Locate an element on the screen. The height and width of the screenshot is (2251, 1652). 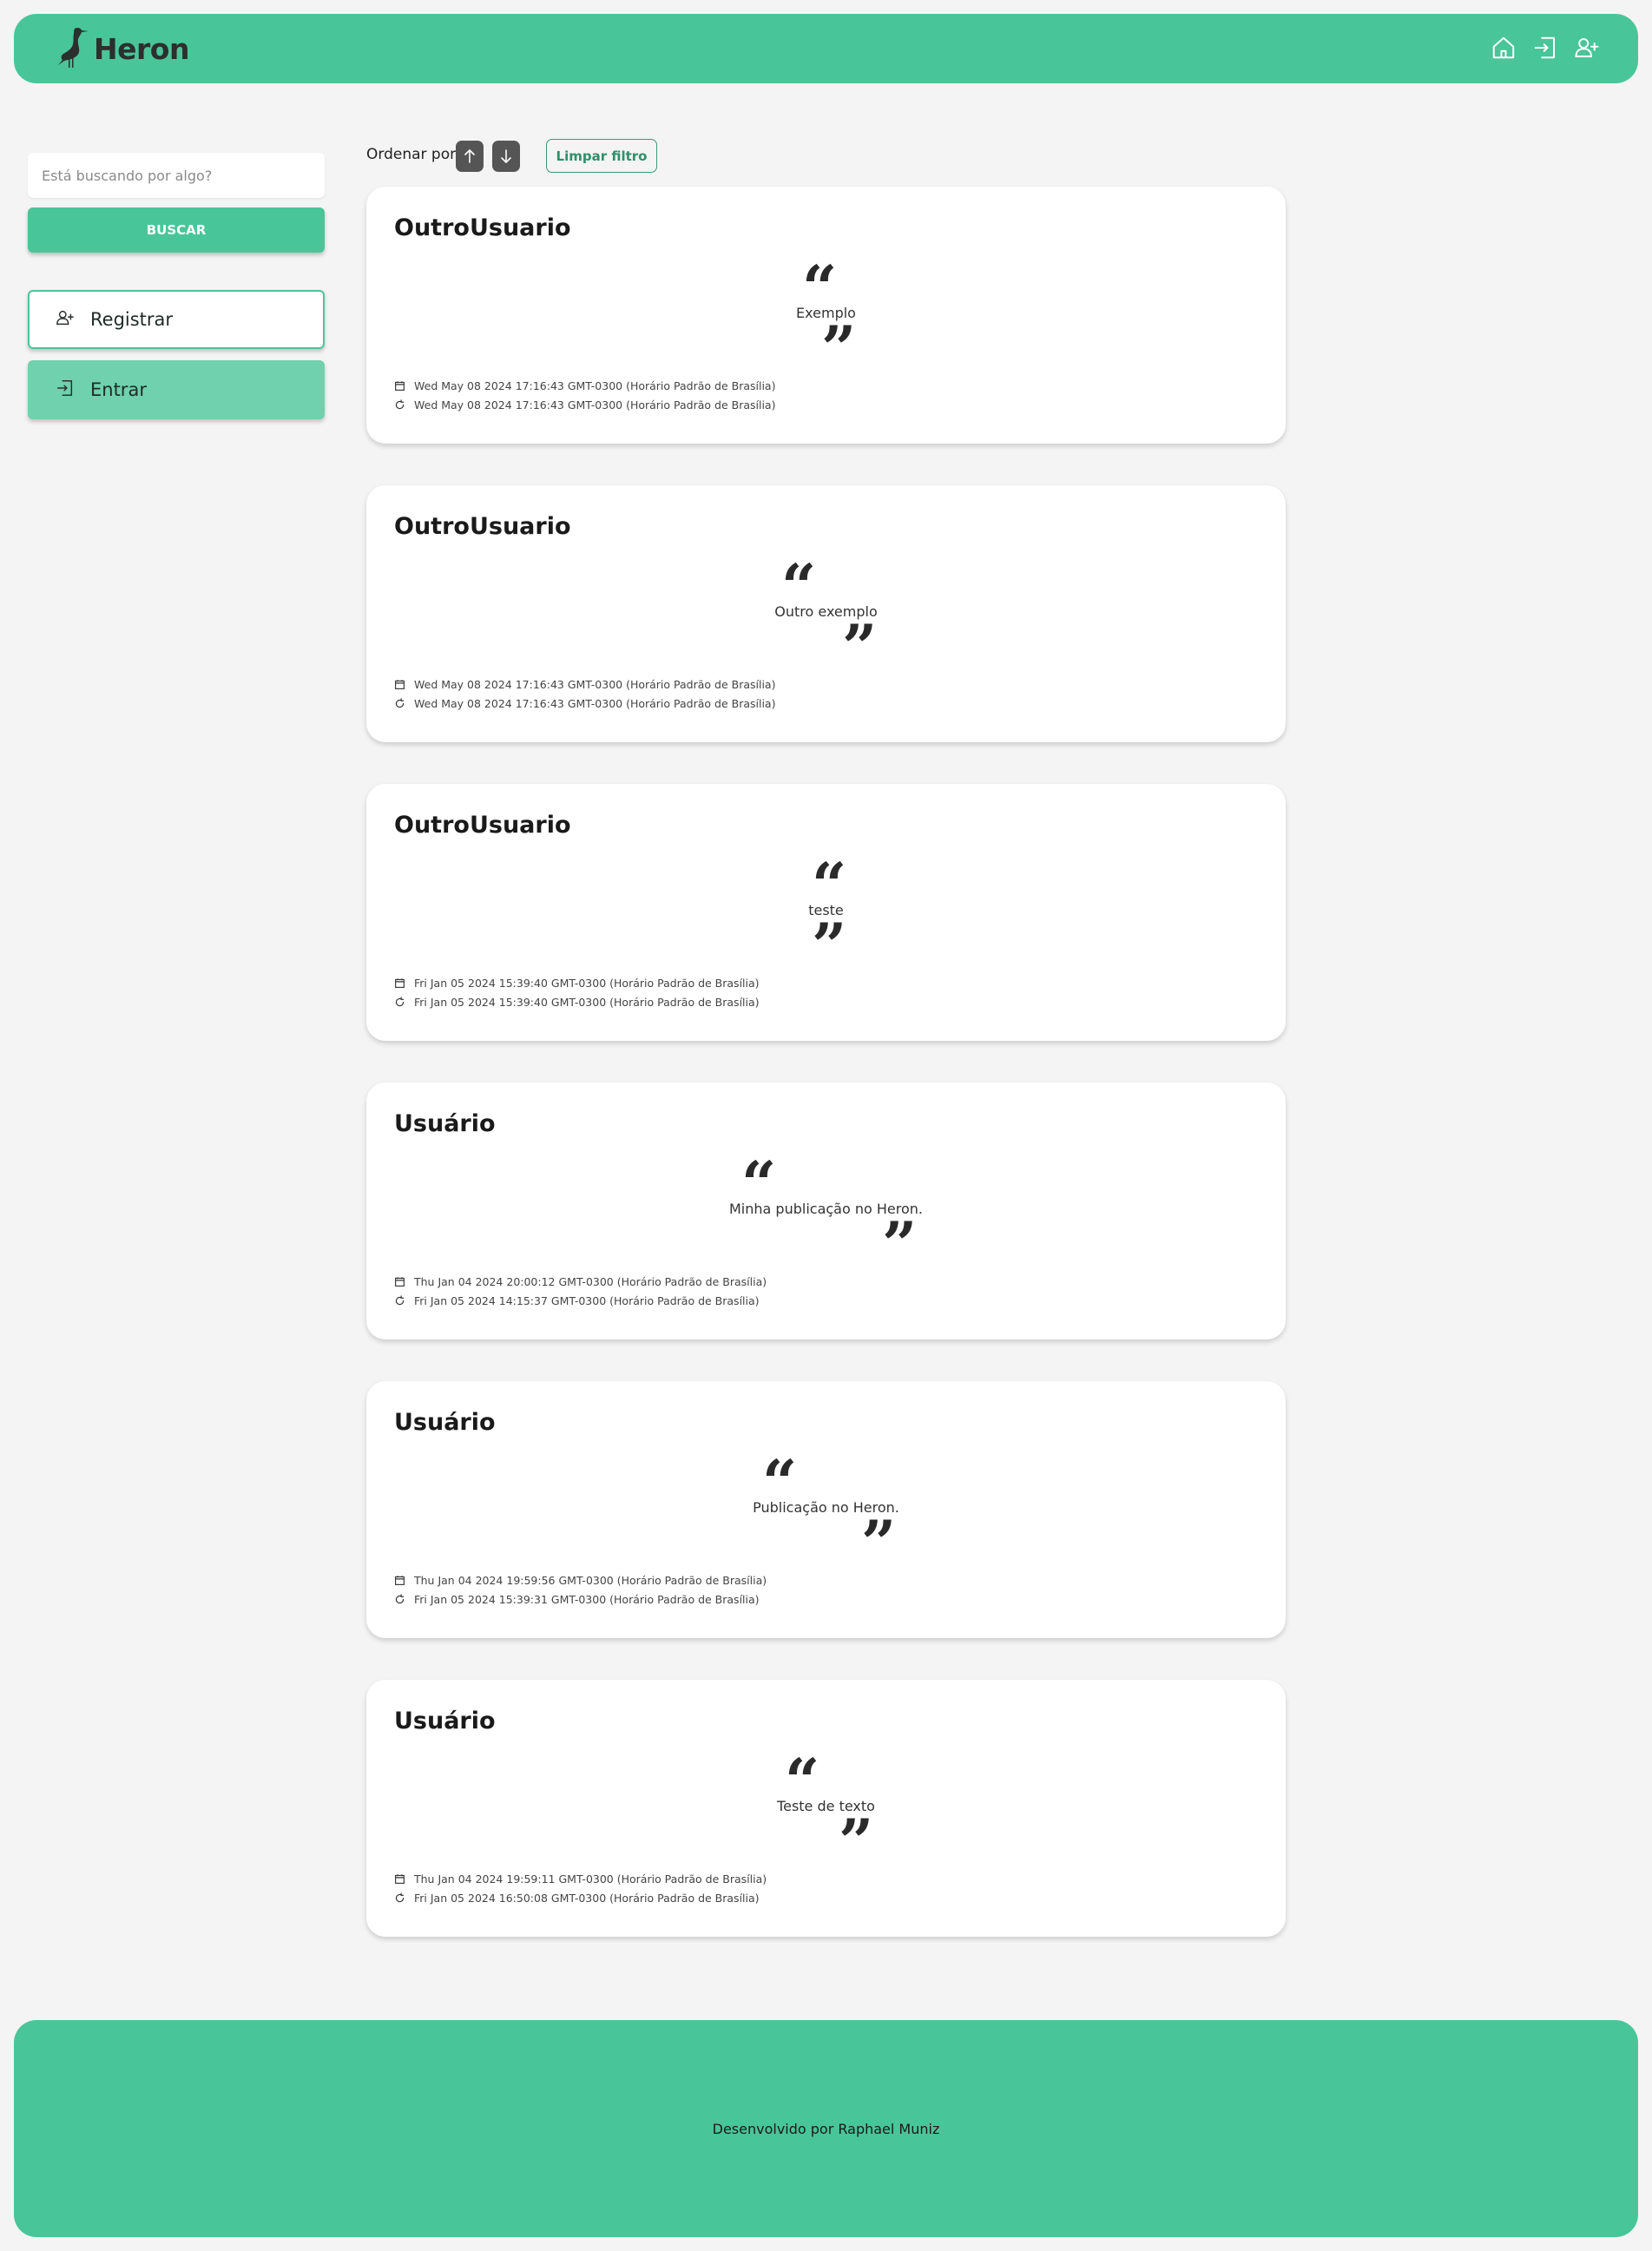
login-label: Entrar is located at coordinates (118, 389).